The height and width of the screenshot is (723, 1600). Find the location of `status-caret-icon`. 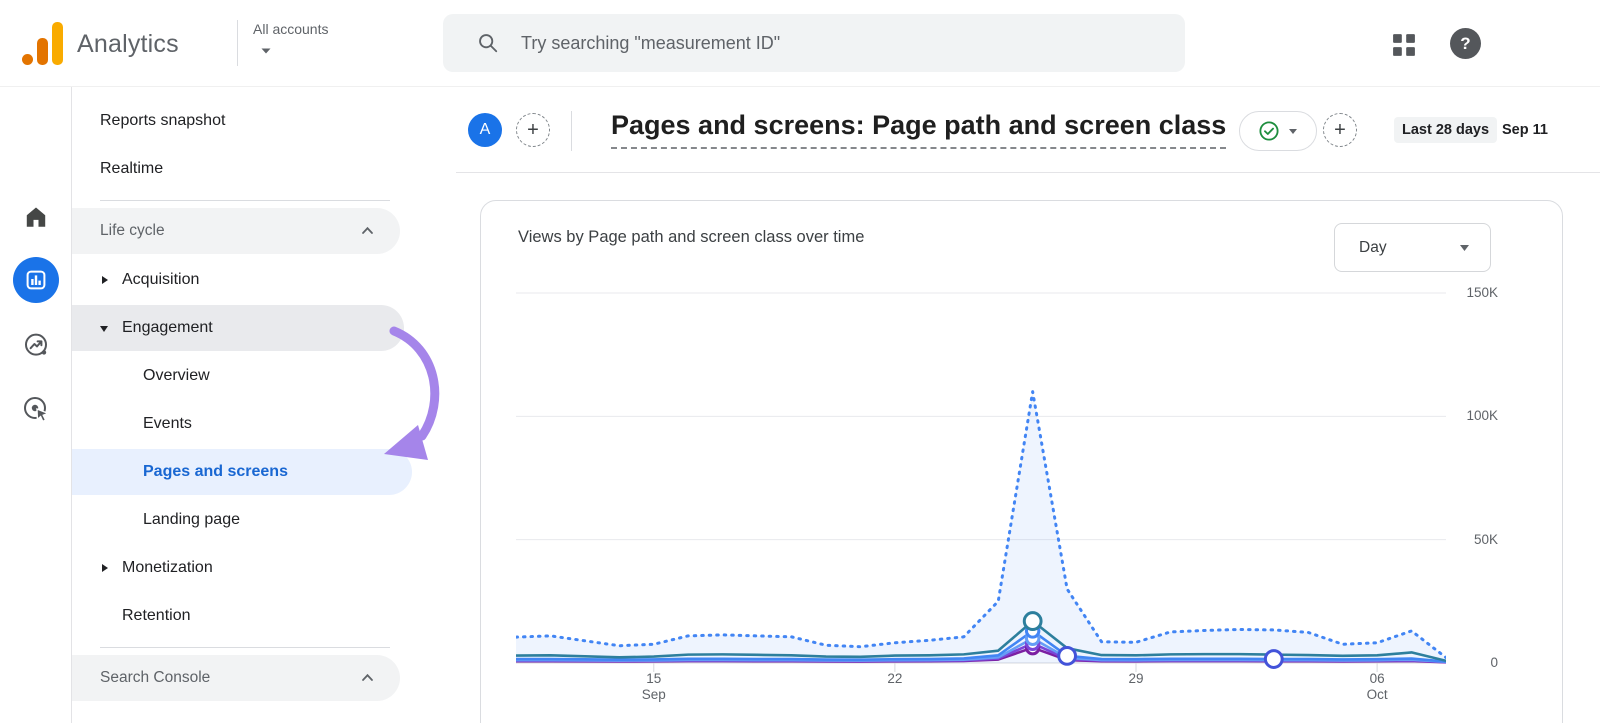

status-caret-icon is located at coordinates (1293, 131).